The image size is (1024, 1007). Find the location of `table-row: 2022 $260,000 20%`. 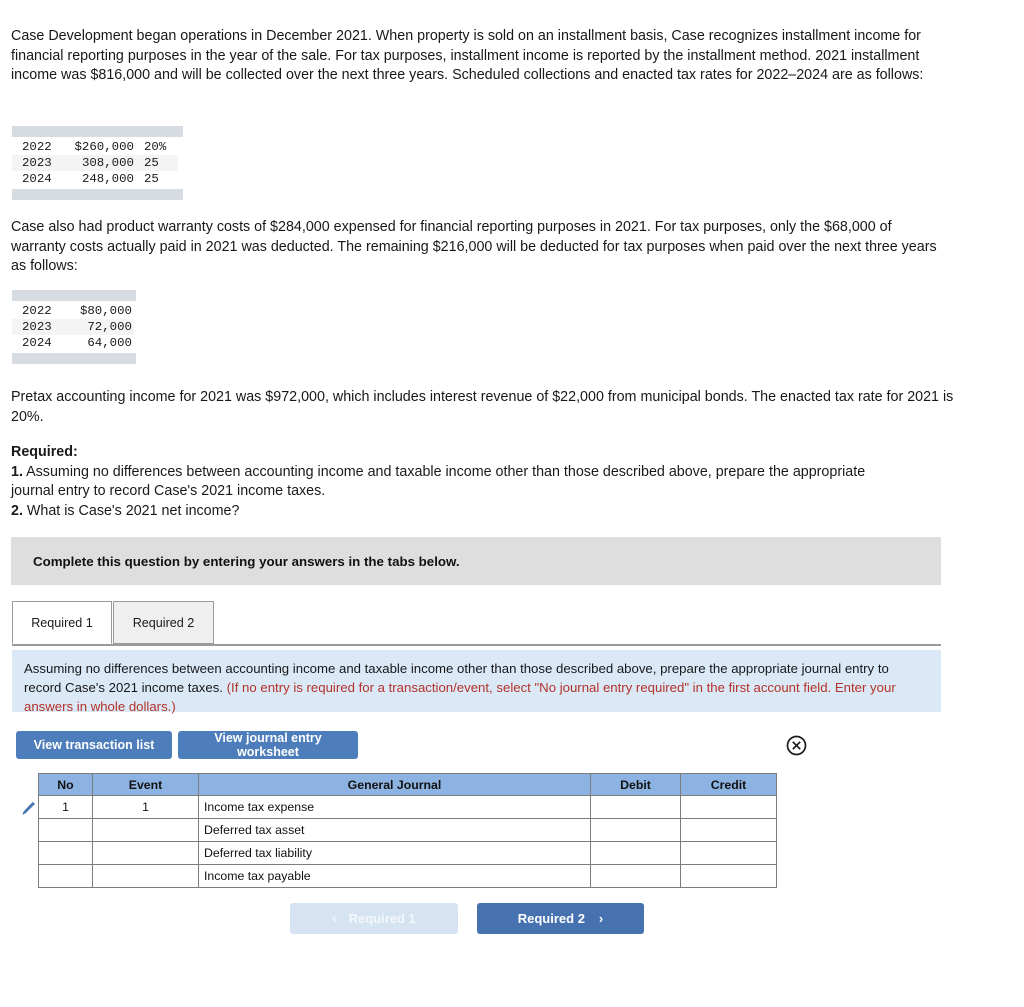

table-row: 2022 $260,000 20% is located at coordinates (95, 147).